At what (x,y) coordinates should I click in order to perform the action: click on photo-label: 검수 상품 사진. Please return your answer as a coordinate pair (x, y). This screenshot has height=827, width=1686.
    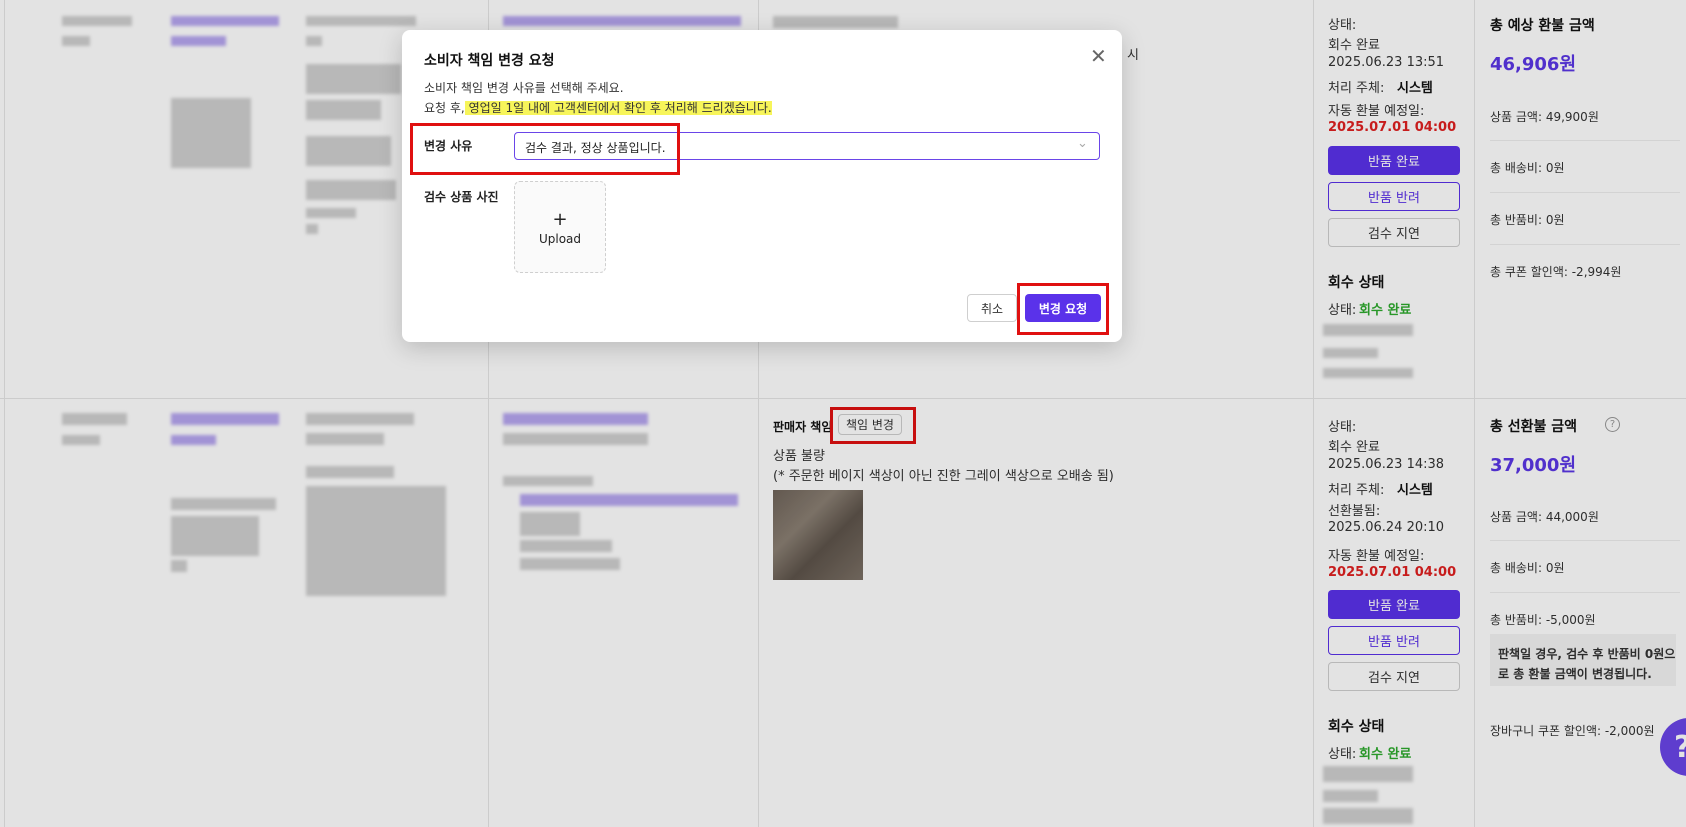
    Looking at the image, I should click on (461, 197).